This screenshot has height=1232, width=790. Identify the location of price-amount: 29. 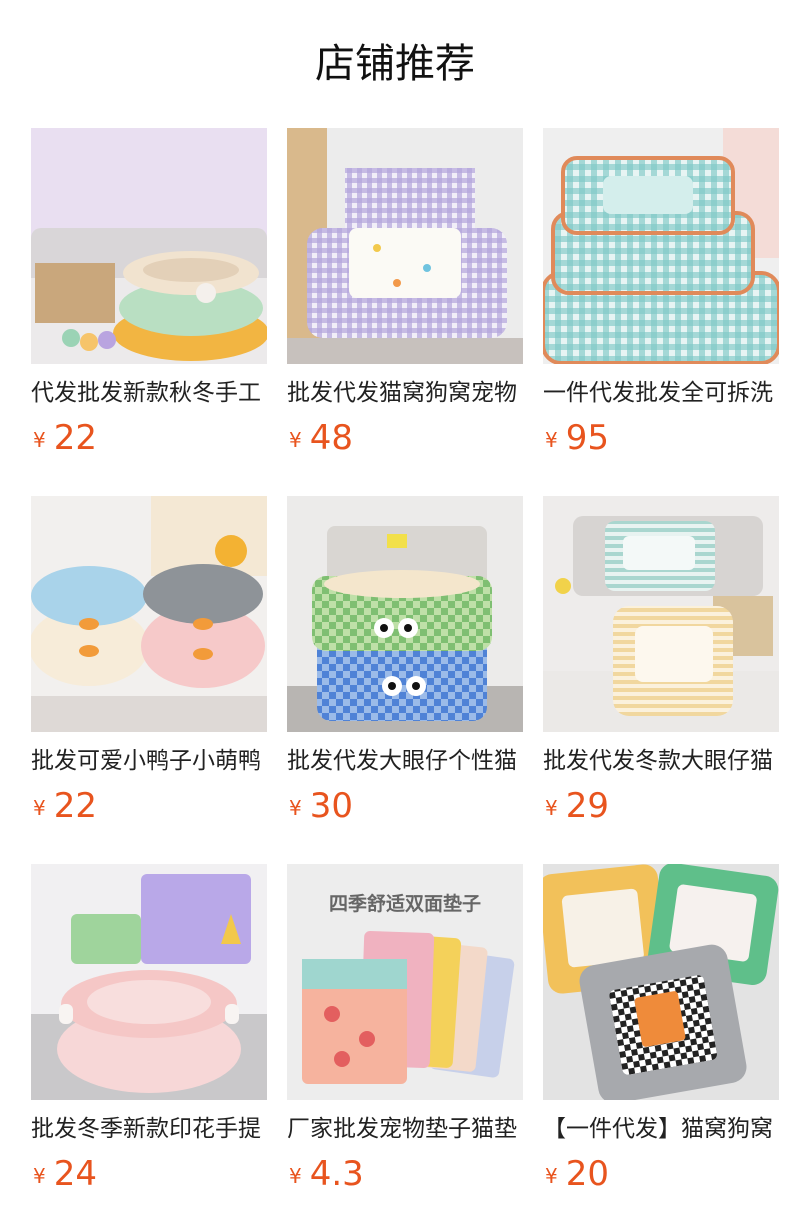
(587, 806).